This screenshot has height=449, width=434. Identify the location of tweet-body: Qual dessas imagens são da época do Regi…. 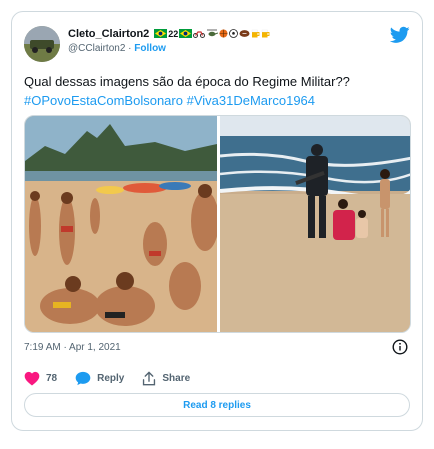
(187, 81).